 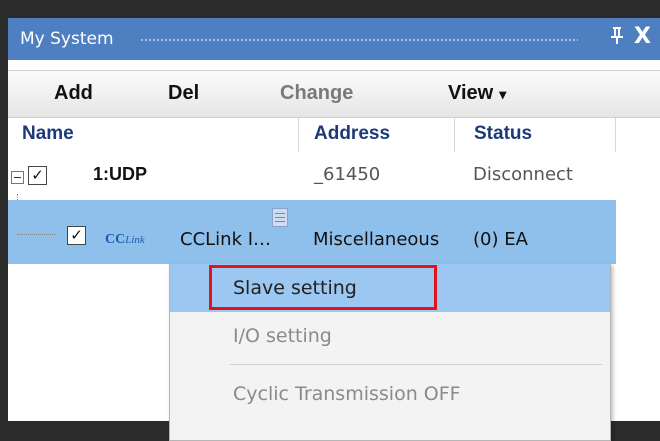 What do you see at coordinates (523, 174) in the screenshot?
I see `row-status: Disconnect` at bounding box center [523, 174].